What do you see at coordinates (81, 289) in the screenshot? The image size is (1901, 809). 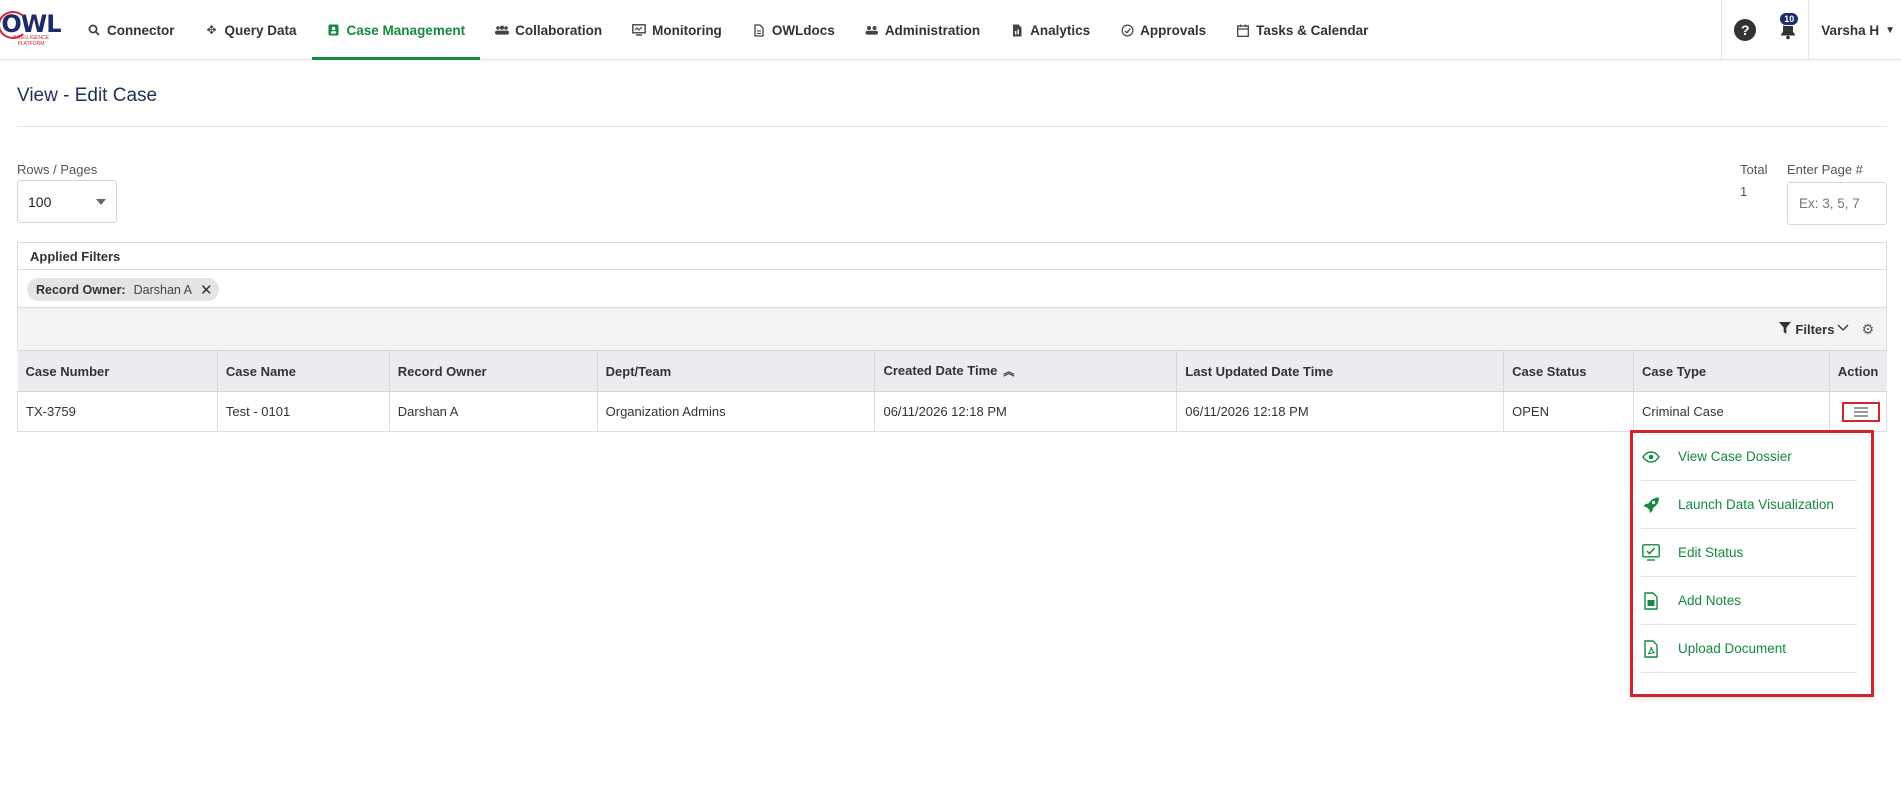 I see `filter-chip-key: Record Owner:` at bounding box center [81, 289].